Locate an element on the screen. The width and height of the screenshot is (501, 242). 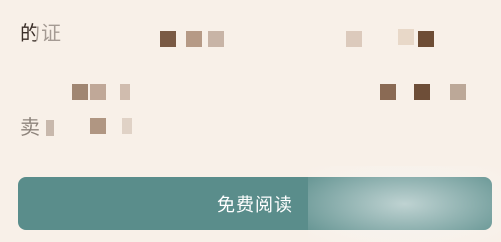
preview-line-1: 的证 is located at coordinates (252, 33).